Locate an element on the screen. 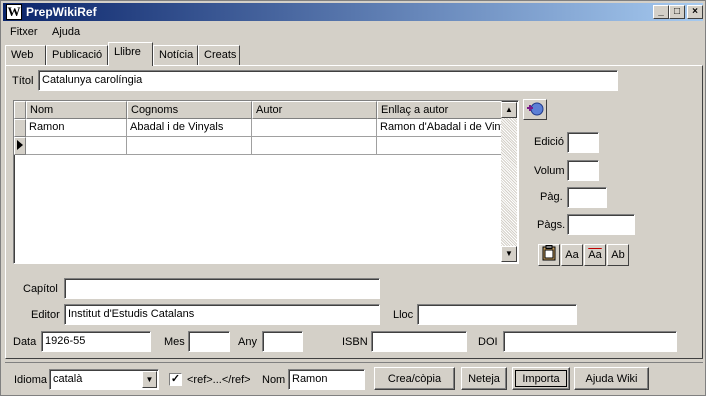 The image size is (706, 396). font-small-icon: Ab is located at coordinates (618, 255).